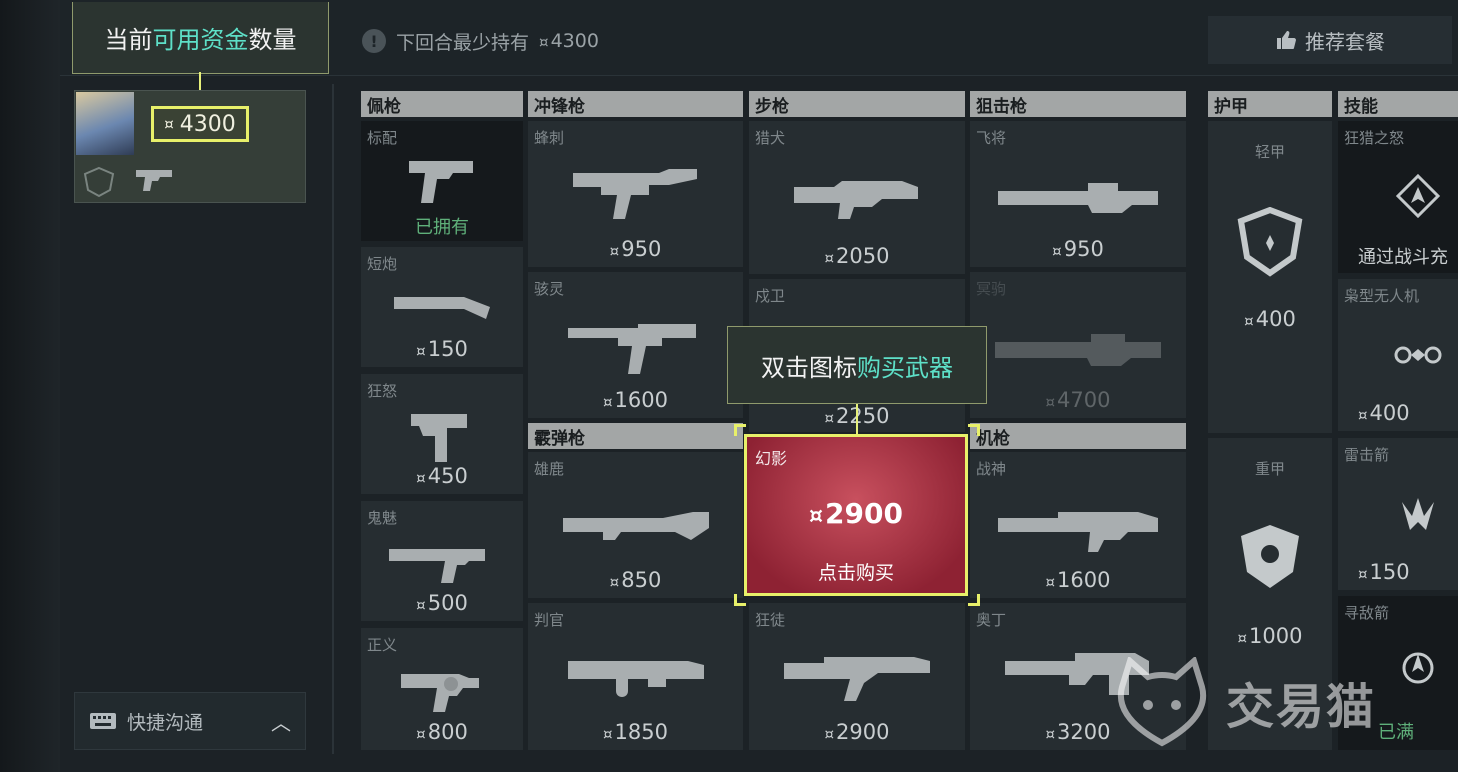  I want to click on recommend-loadout-button: 推荐套餐, so click(1330, 40).